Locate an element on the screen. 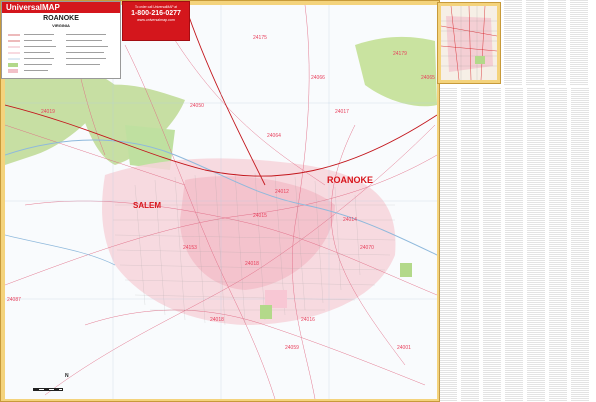 The height and width of the screenshot is (402, 596). zip-label: 24016 is located at coordinates (308, 320).